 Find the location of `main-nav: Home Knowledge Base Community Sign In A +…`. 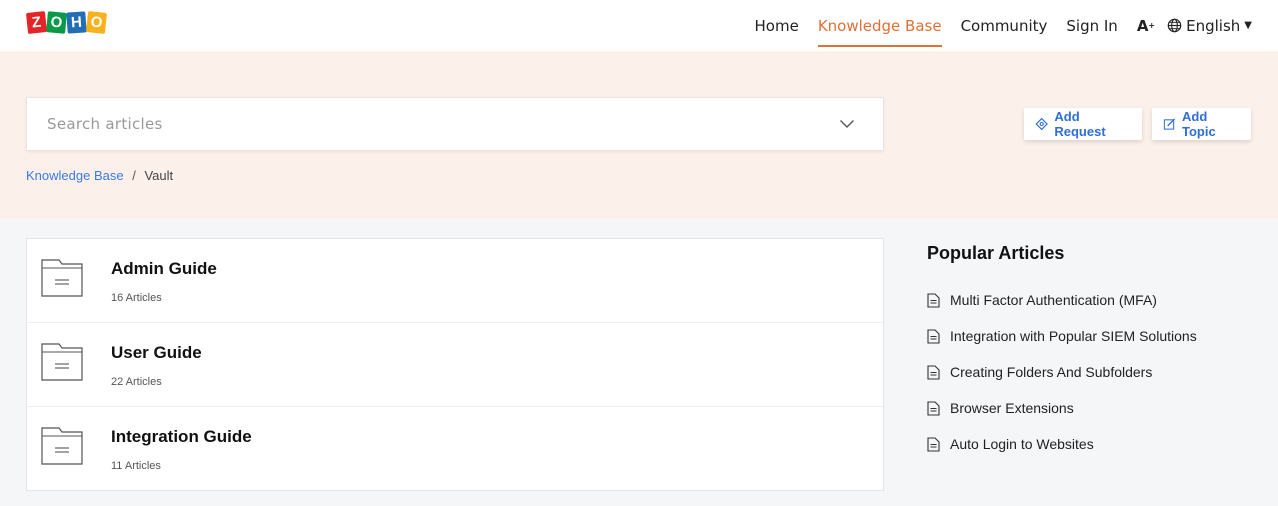

main-nav: Home Knowledge Base Community Sign In A +… is located at coordinates (994, 25).